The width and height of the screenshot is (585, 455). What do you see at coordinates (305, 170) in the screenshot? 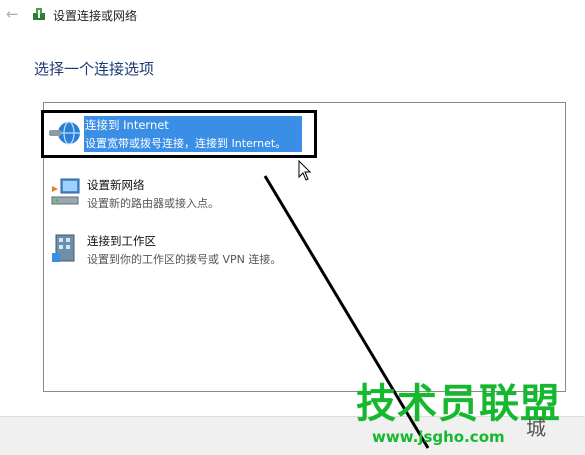
I see `mouse-cursor-icon` at bounding box center [305, 170].